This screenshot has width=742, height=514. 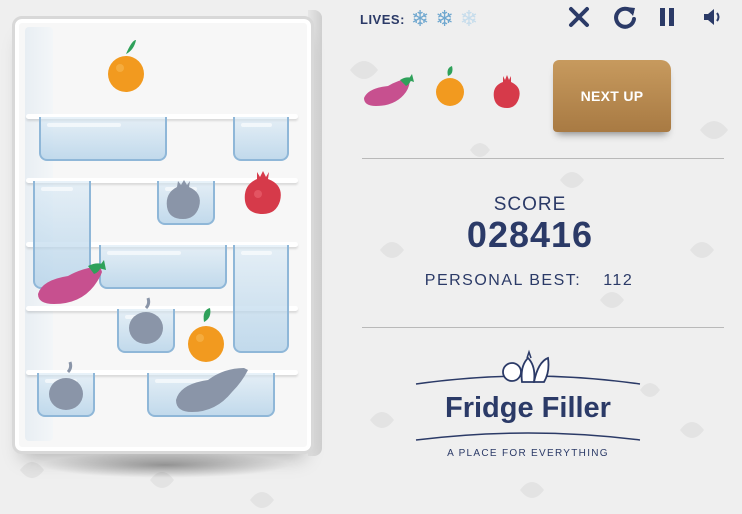 I want to click on score-value: 028416, so click(x=530, y=234).